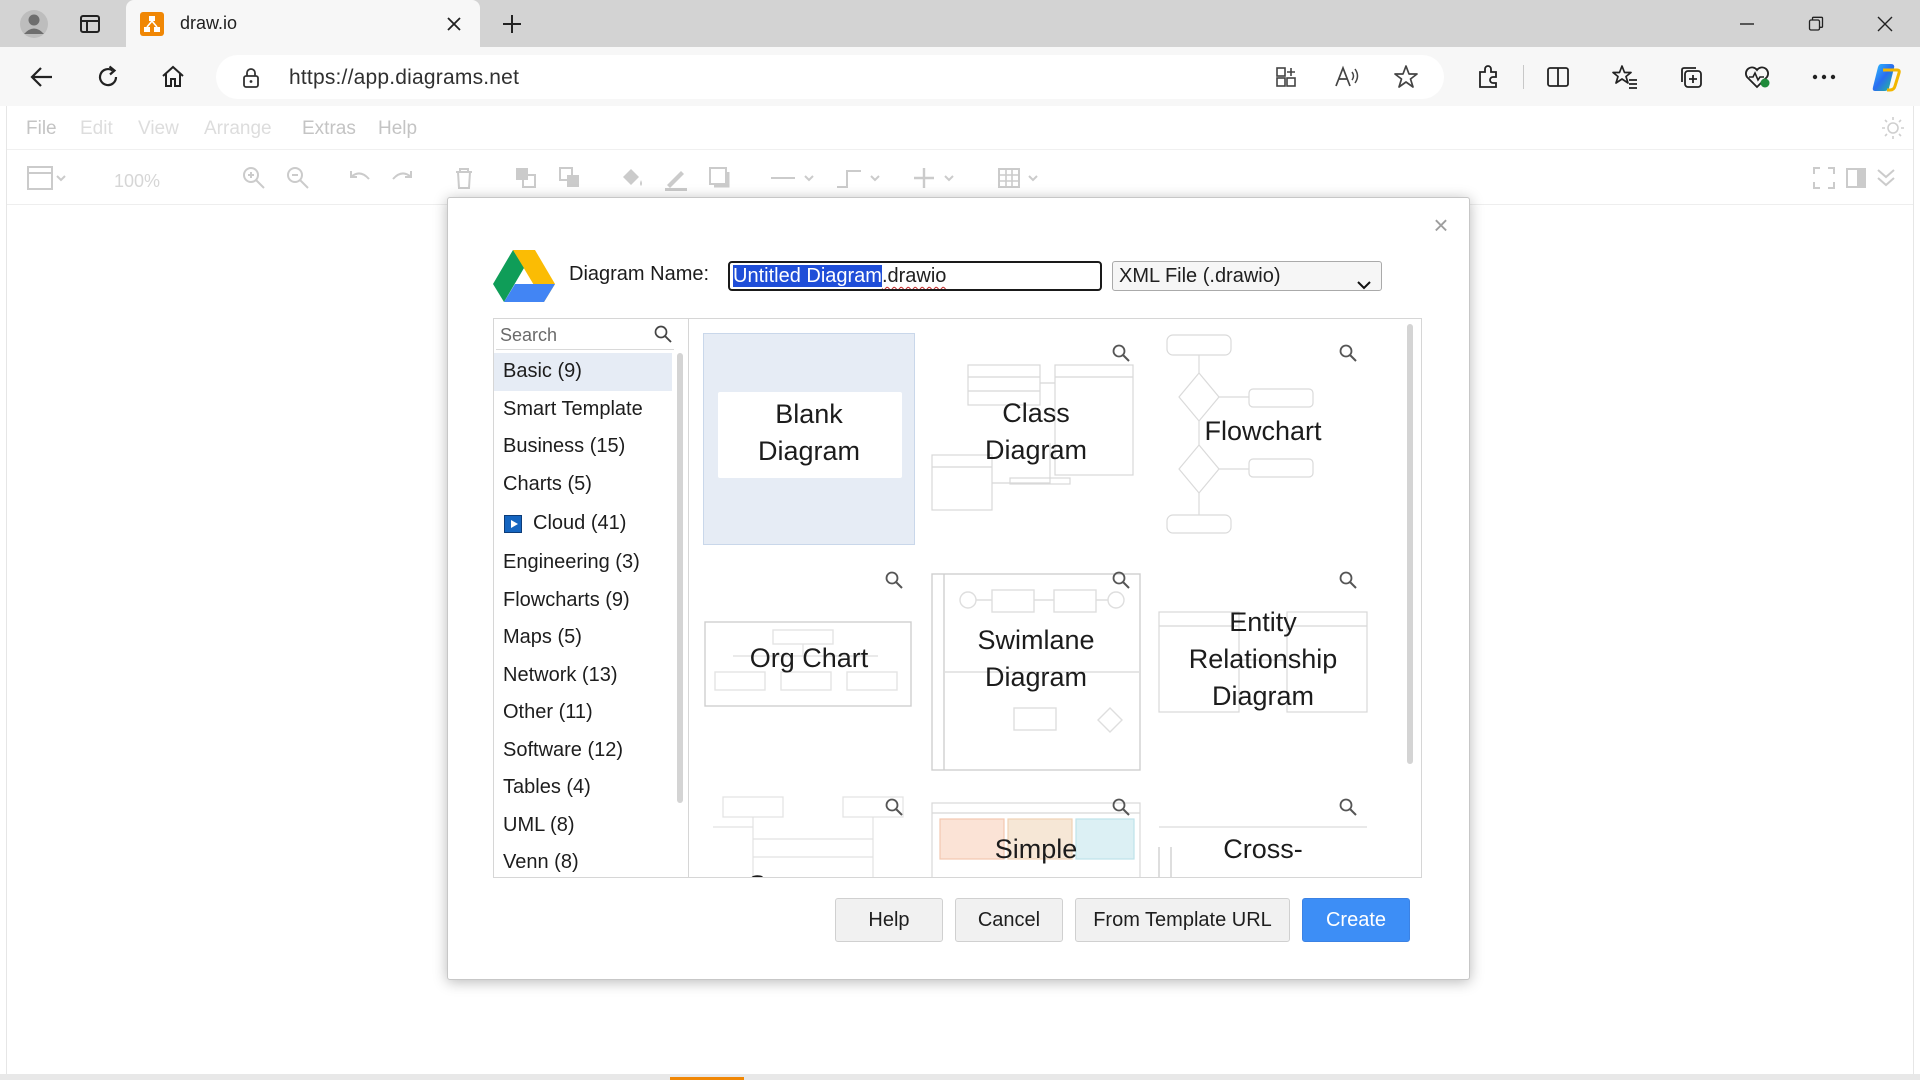 The height and width of the screenshot is (1080, 1920). Describe the element at coordinates (663, 336) in the screenshot. I see `search-icon` at that location.